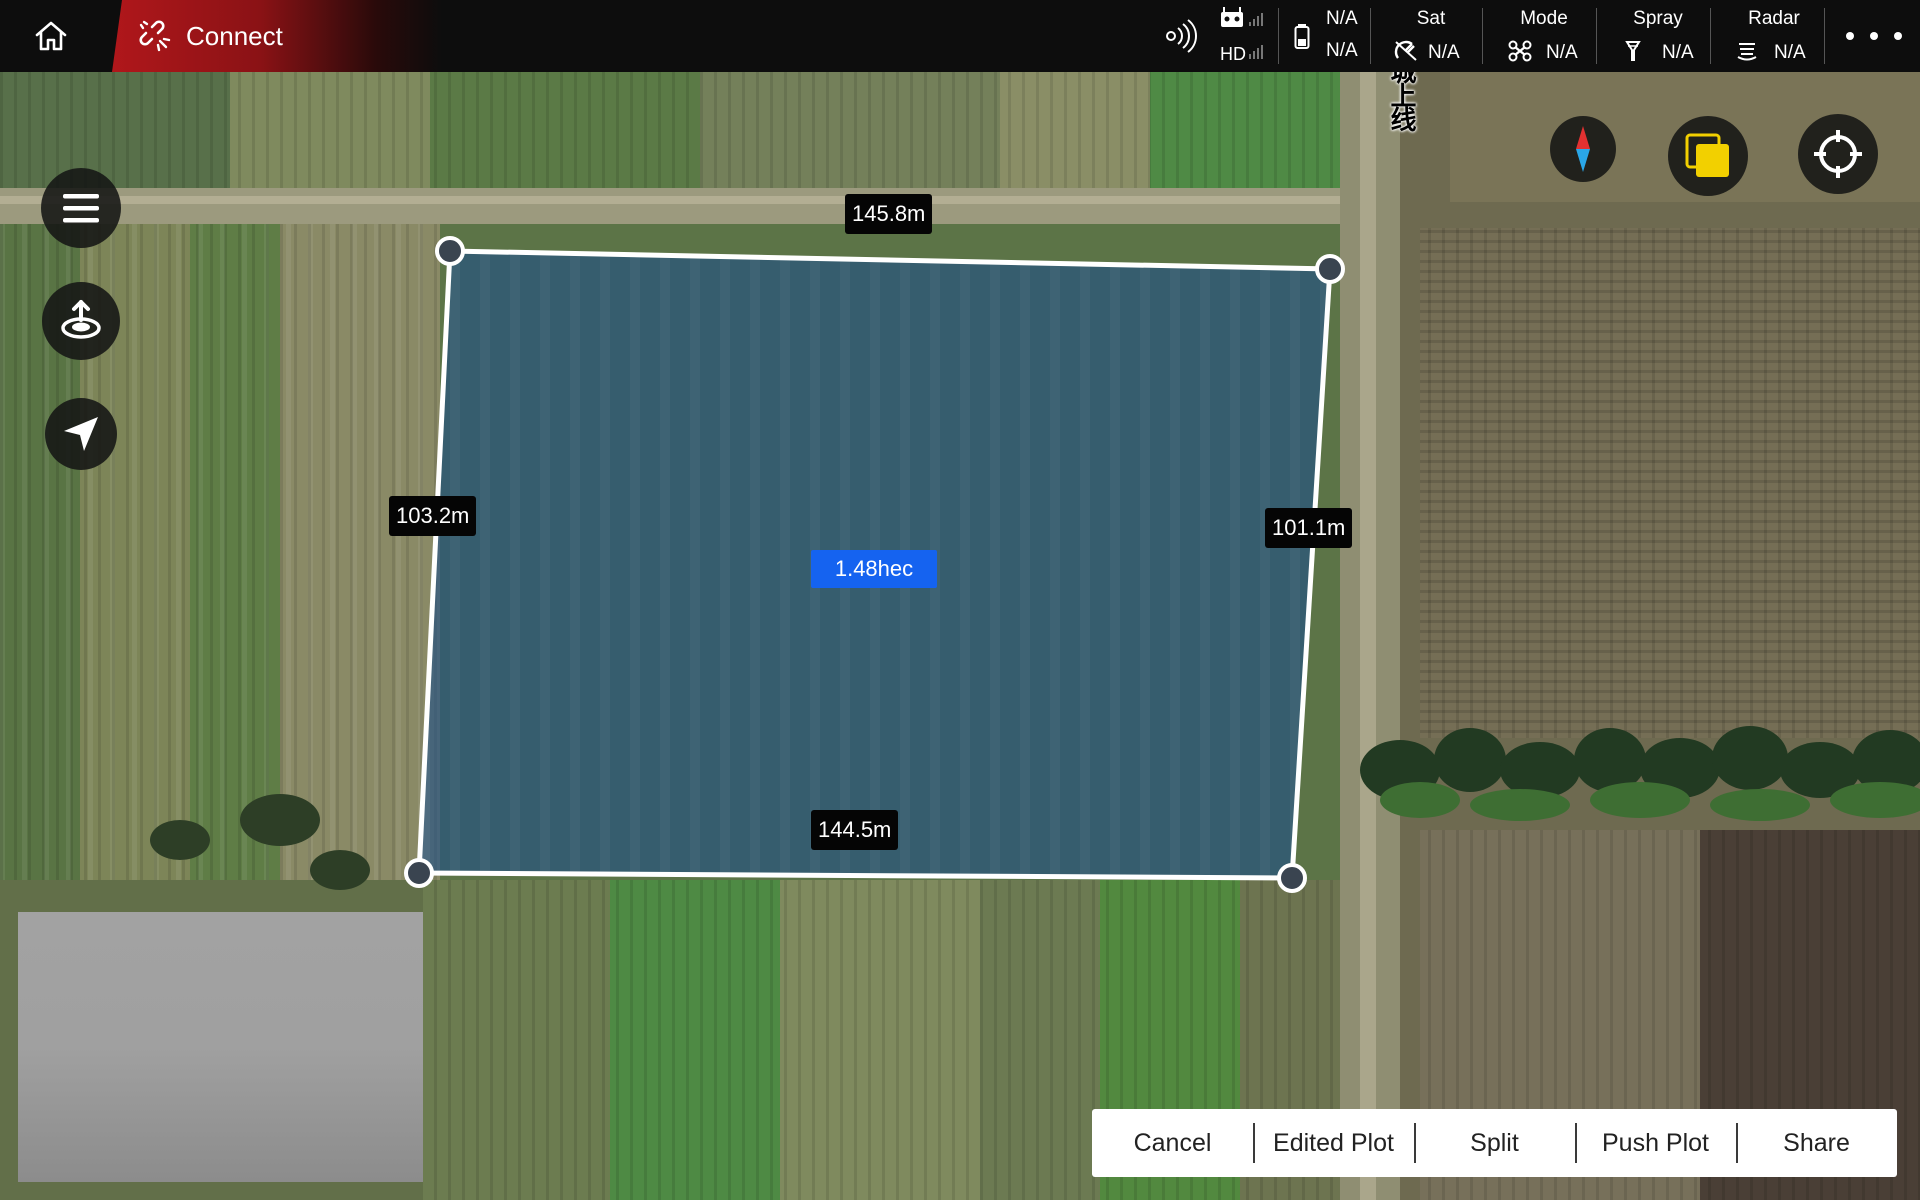  What do you see at coordinates (1309, 528) in the screenshot?
I see `edge-length-right: 101.1m` at bounding box center [1309, 528].